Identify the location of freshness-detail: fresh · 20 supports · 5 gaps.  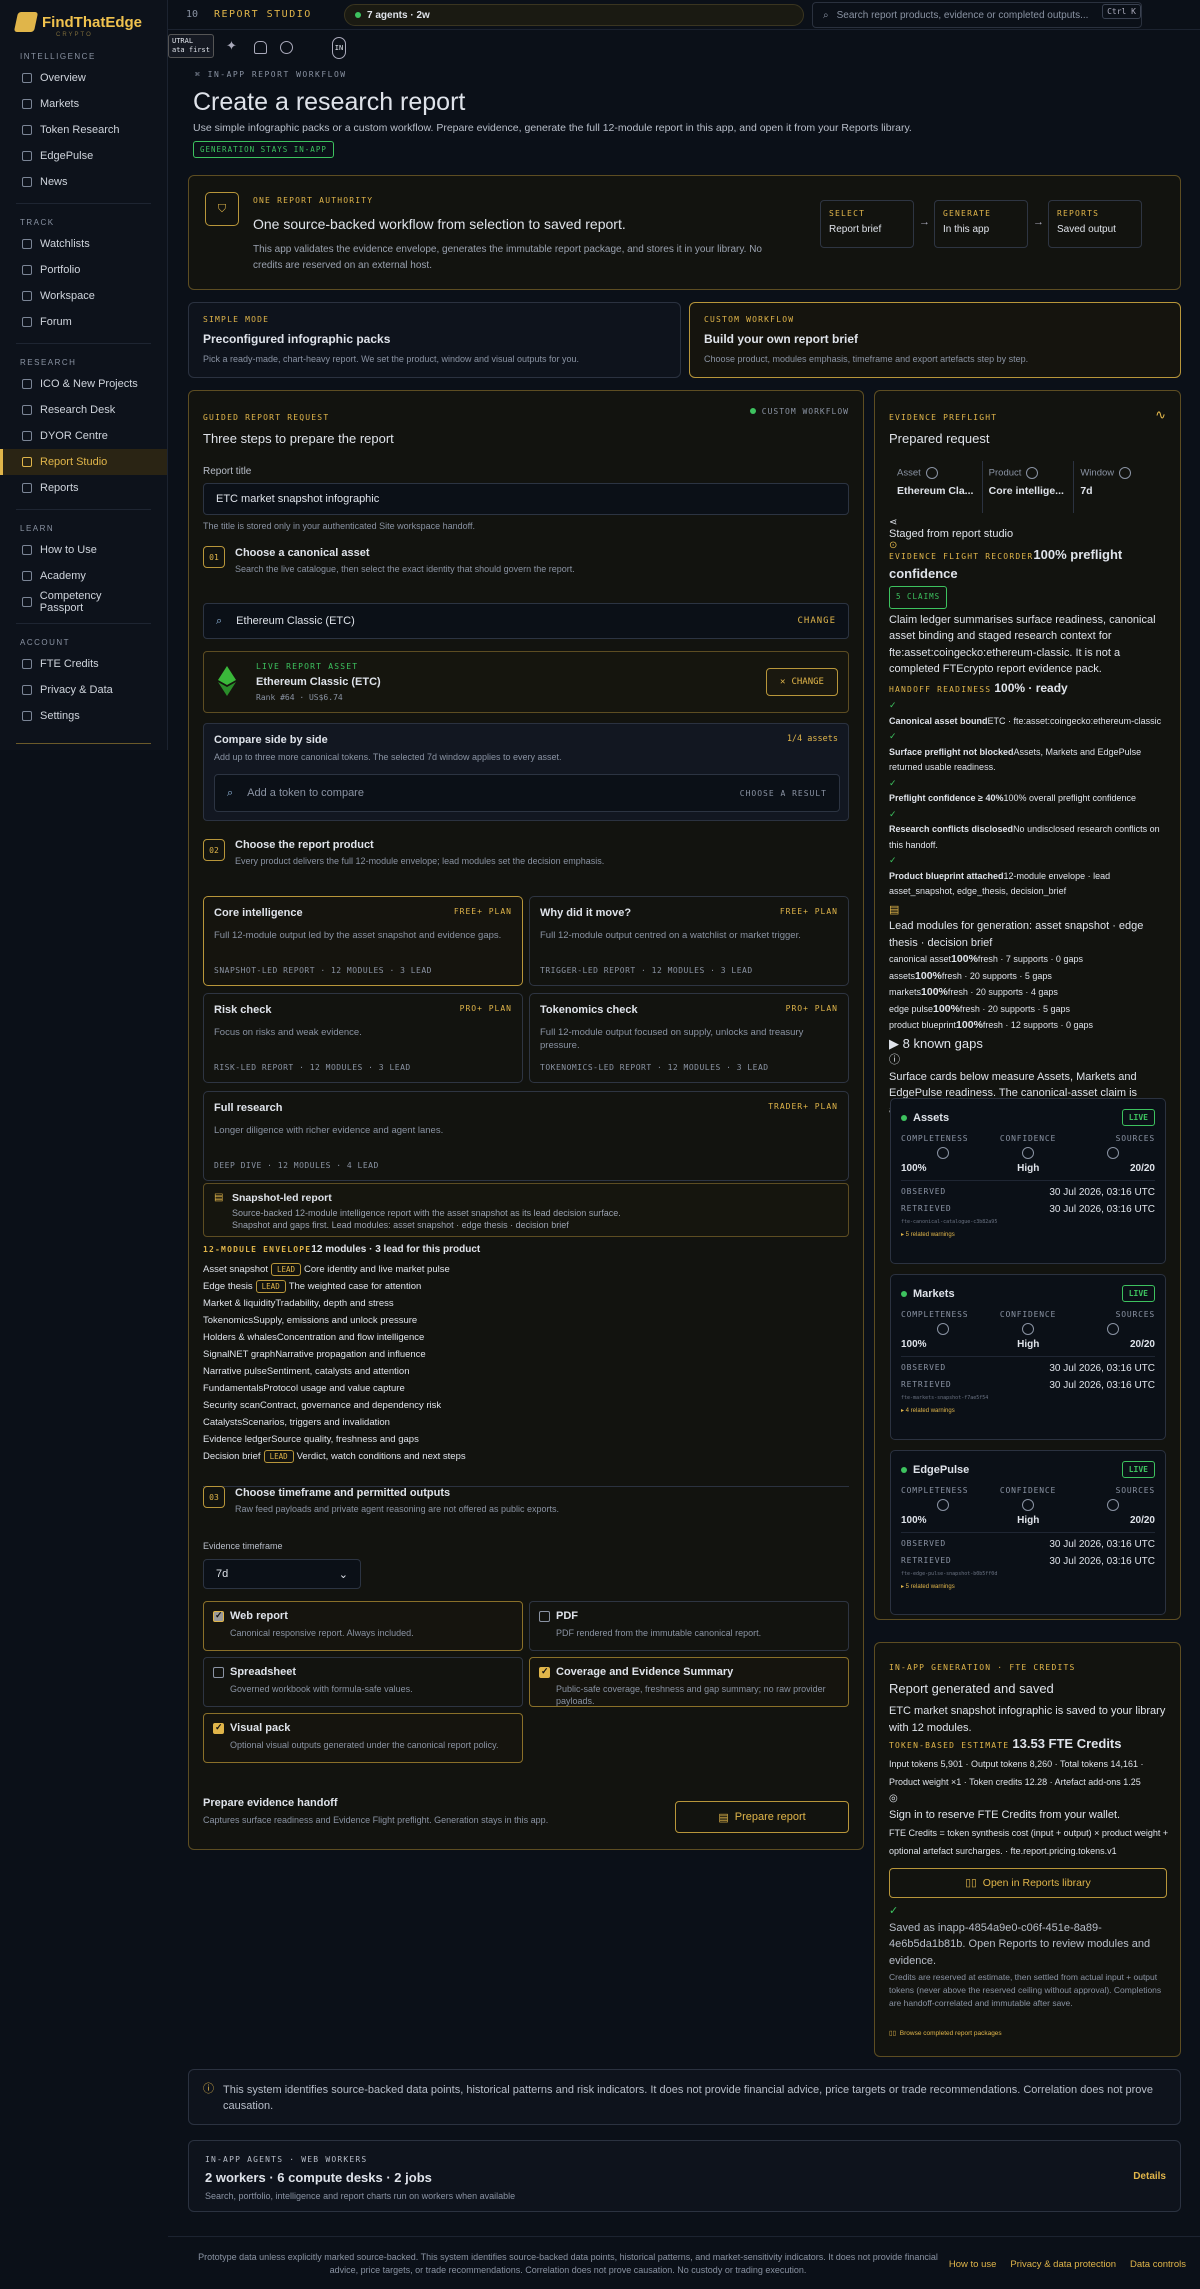
(996, 975).